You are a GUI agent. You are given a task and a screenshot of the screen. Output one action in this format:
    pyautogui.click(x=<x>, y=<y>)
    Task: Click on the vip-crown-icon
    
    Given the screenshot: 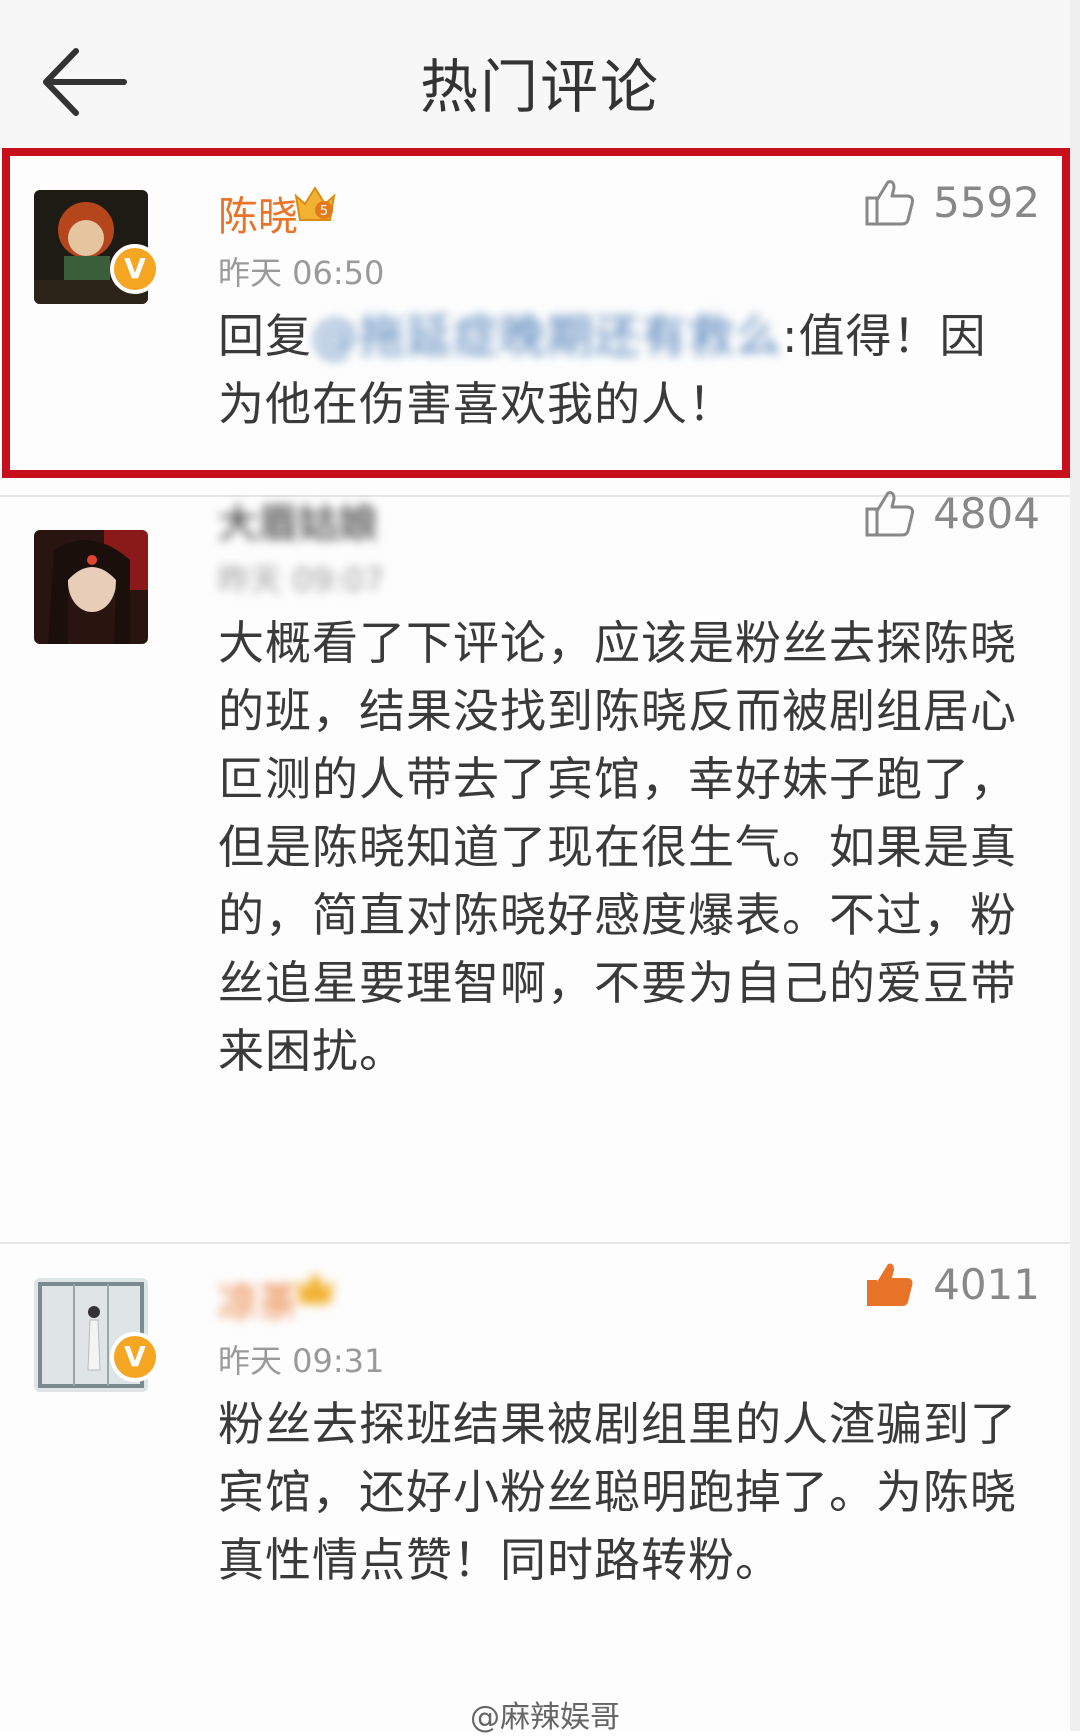 What is the action you would take?
    pyautogui.click(x=315, y=1288)
    